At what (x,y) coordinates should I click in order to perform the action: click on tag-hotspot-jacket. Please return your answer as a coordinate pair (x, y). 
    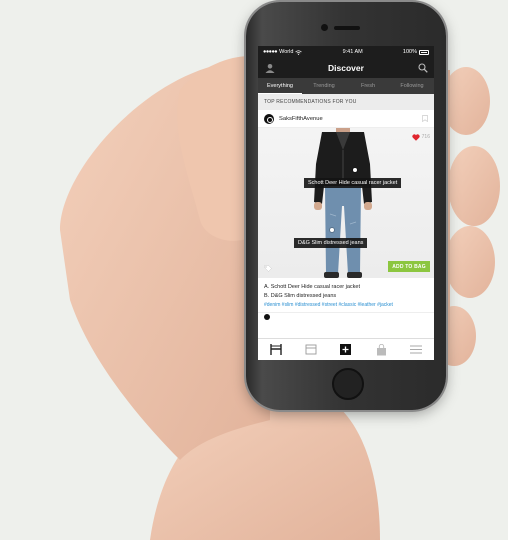
    Looking at the image, I should click on (355, 170).